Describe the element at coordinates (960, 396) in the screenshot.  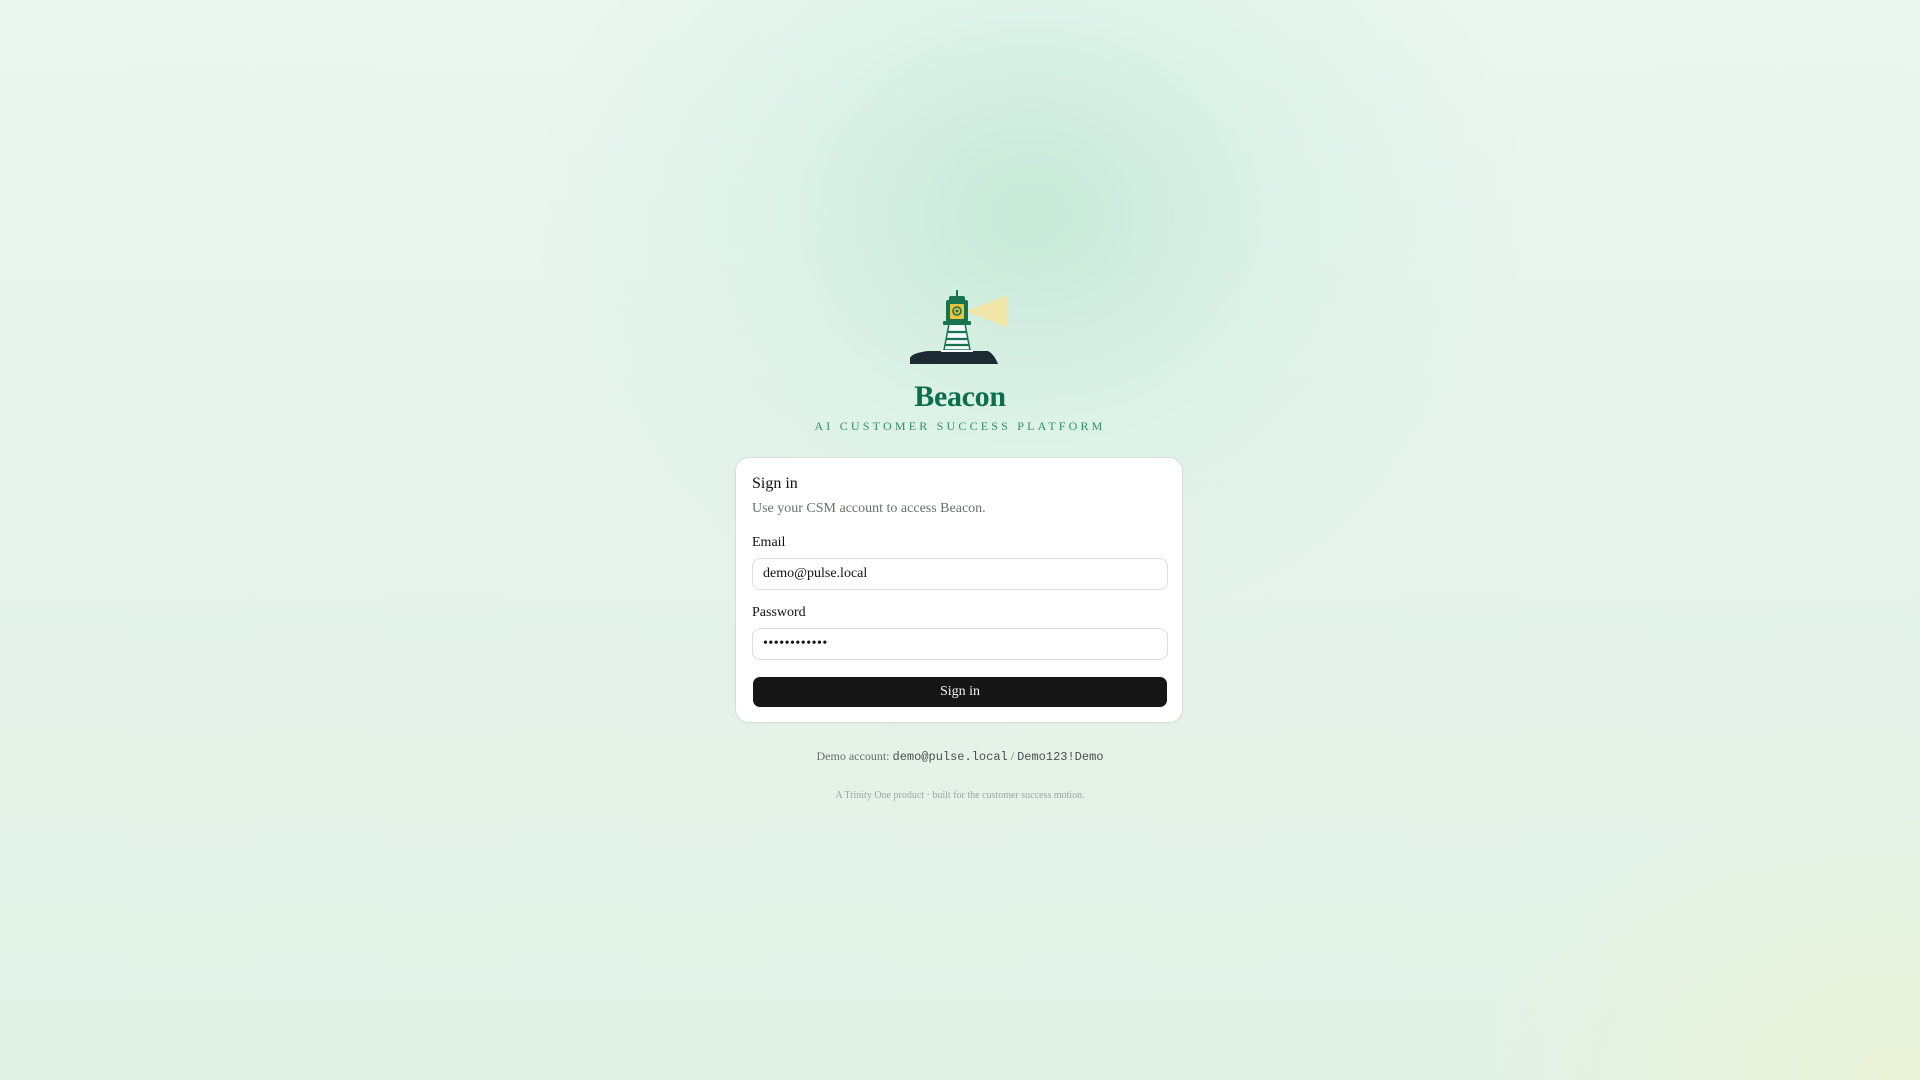
I see `brand-title: Beacon` at that location.